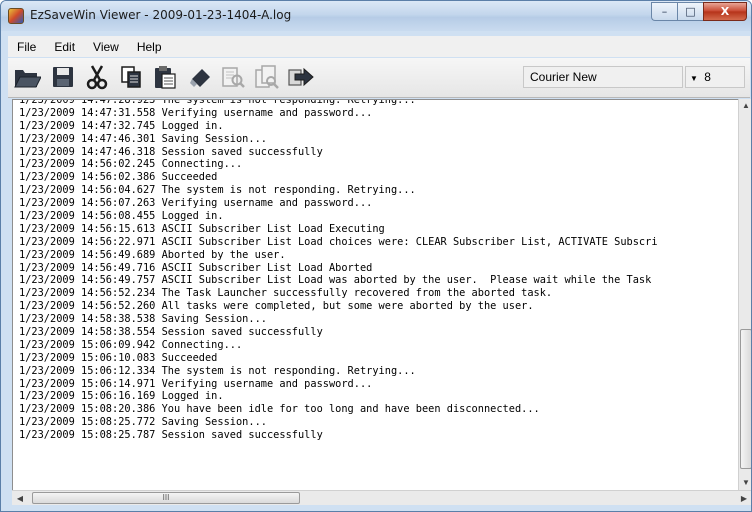 This screenshot has height=512, width=752. I want to click on copy-button, so click(131, 77).